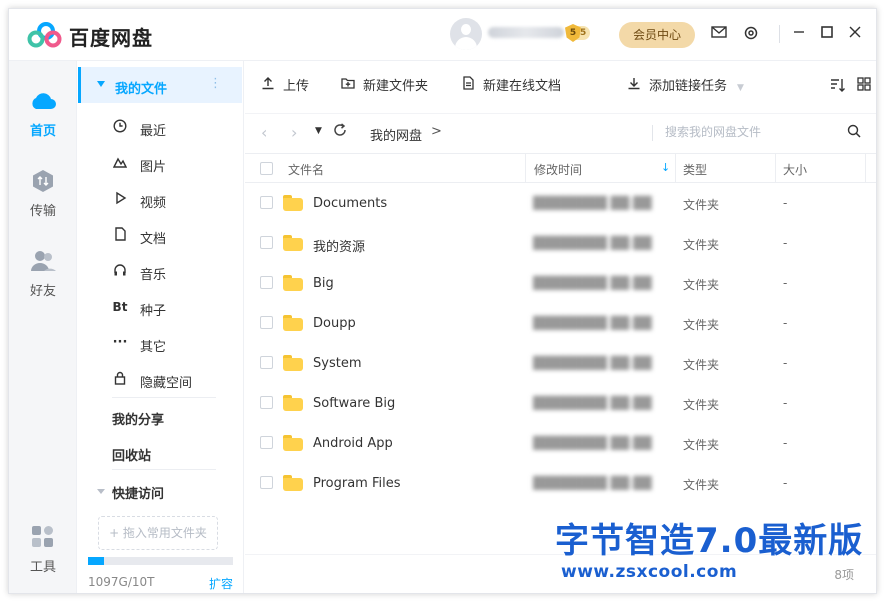  What do you see at coordinates (264, 132) in the screenshot?
I see `back-arrow-icon: ‹` at bounding box center [264, 132].